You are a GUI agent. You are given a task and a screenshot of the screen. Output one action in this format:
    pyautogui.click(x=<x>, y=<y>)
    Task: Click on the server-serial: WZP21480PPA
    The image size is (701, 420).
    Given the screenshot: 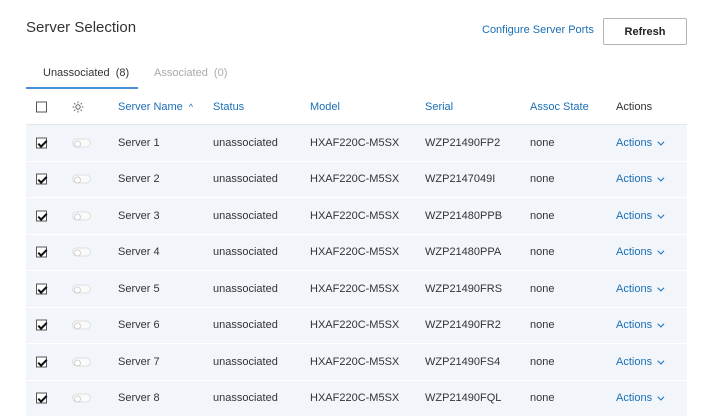 What is the action you would take?
    pyautogui.click(x=463, y=252)
    